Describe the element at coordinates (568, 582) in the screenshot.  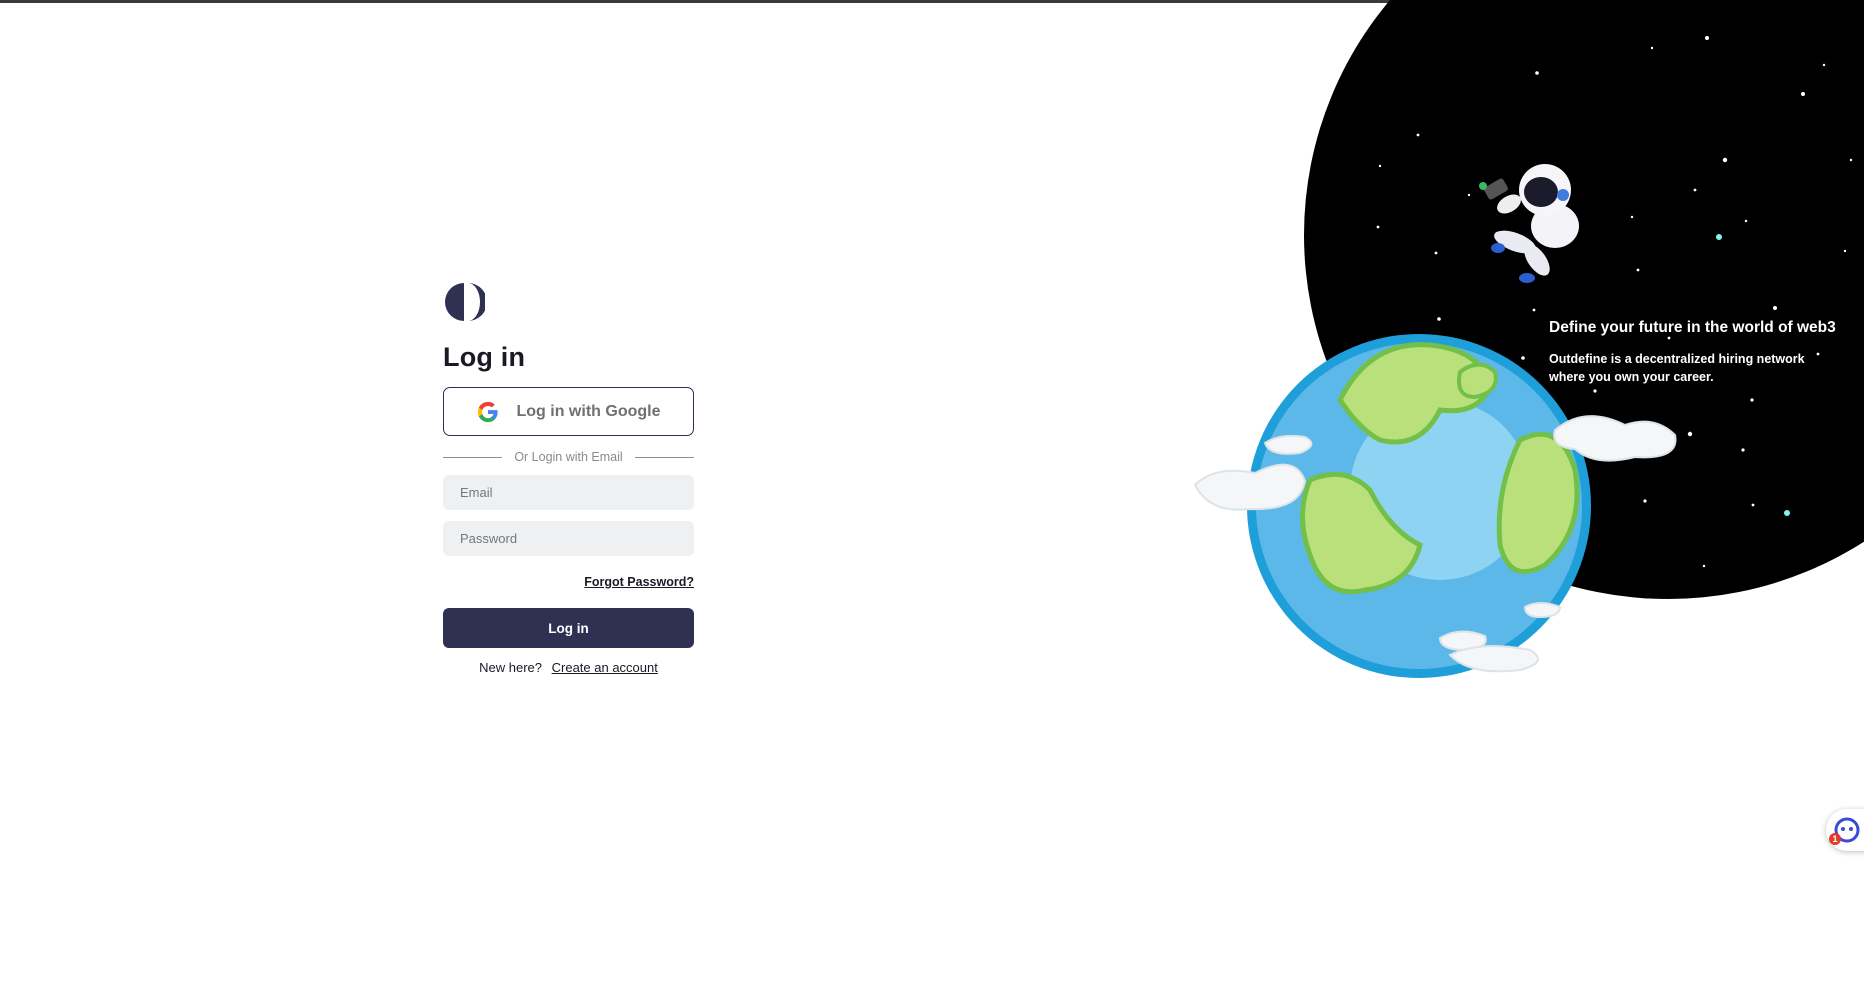
I see `forgot-row: Forgot Password?` at that location.